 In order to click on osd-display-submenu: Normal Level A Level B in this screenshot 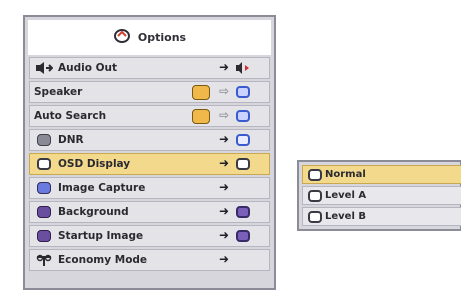, I will do `click(379, 195)`.